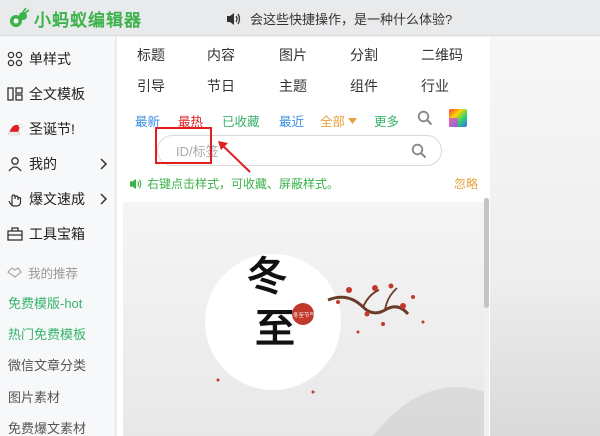 Image resolution: width=600 pixels, height=436 pixels. What do you see at coordinates (47, 333) in the screenshot?
I see `recommend-item: 热门免费模板` at bounding box center [47, 333].